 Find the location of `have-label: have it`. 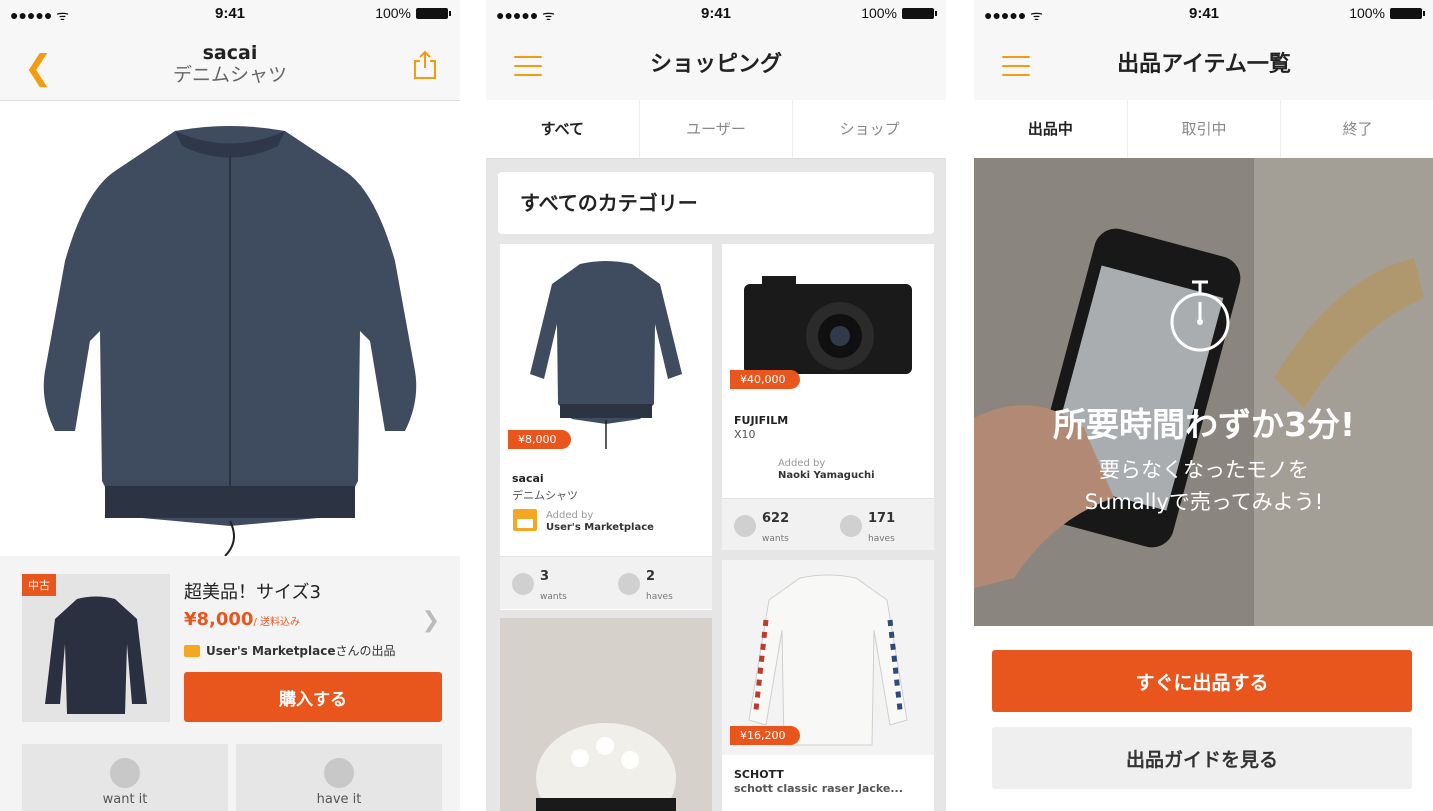

have-label: have it is located at coordinates (339, 799).